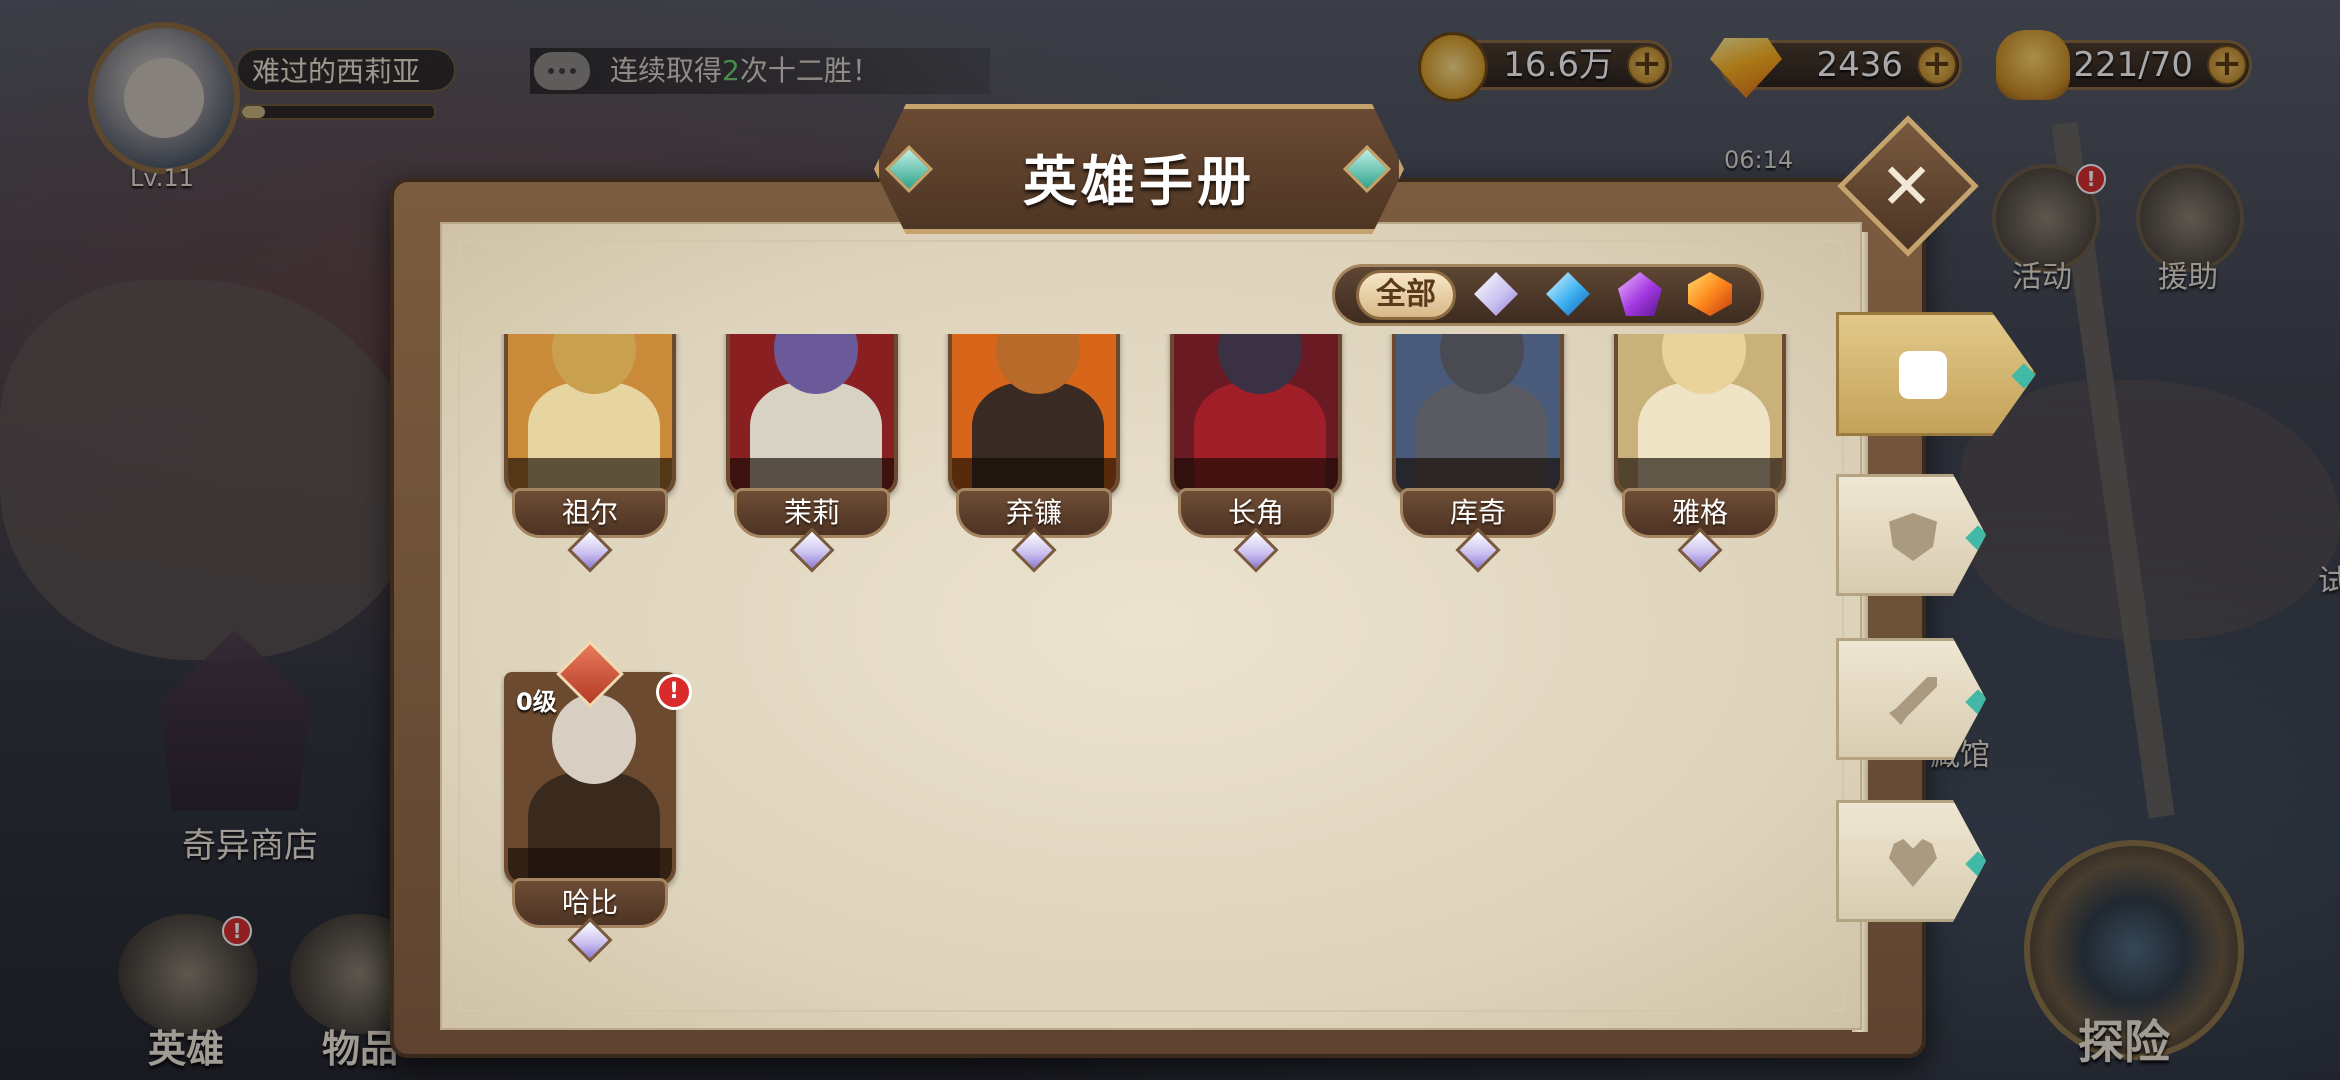 Image resolution: width=2340 pixels, height=1080 pixels. What do you see at coordinates (1139, 181) in the screenshot?
I see `dialog-title: 英雄手册` at bounding box center [1139, 181].